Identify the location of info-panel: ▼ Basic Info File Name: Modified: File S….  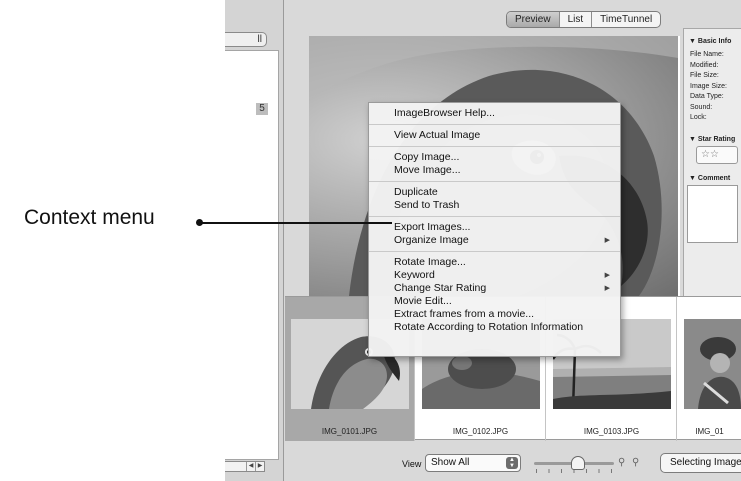
(712, 163).